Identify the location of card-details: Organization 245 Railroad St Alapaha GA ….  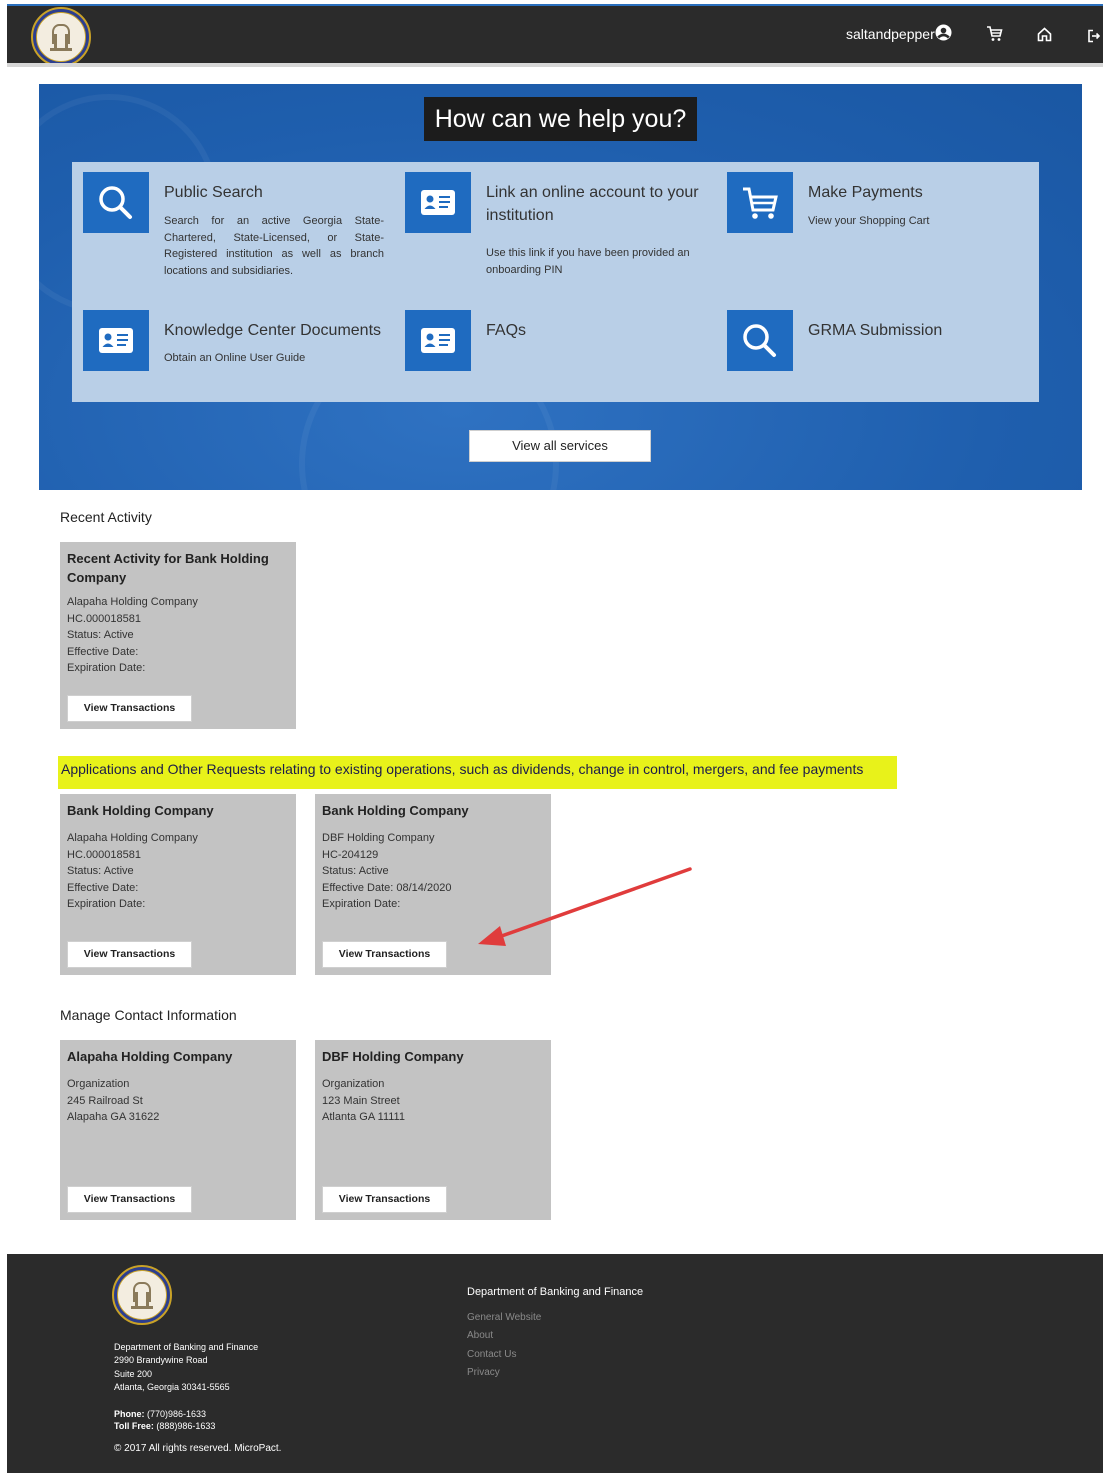
(113, 1101).